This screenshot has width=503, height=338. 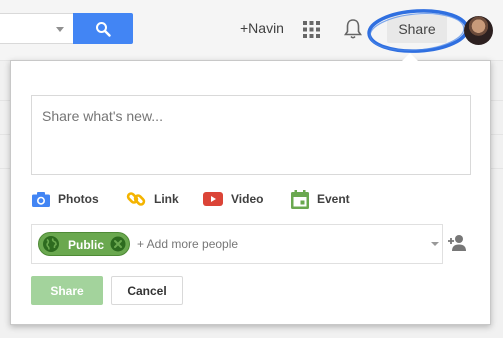 What do you see at coordinates (147, 290) in the screenshot?
I see `cancel-button: Cancel` at bounding box center [147, 290].